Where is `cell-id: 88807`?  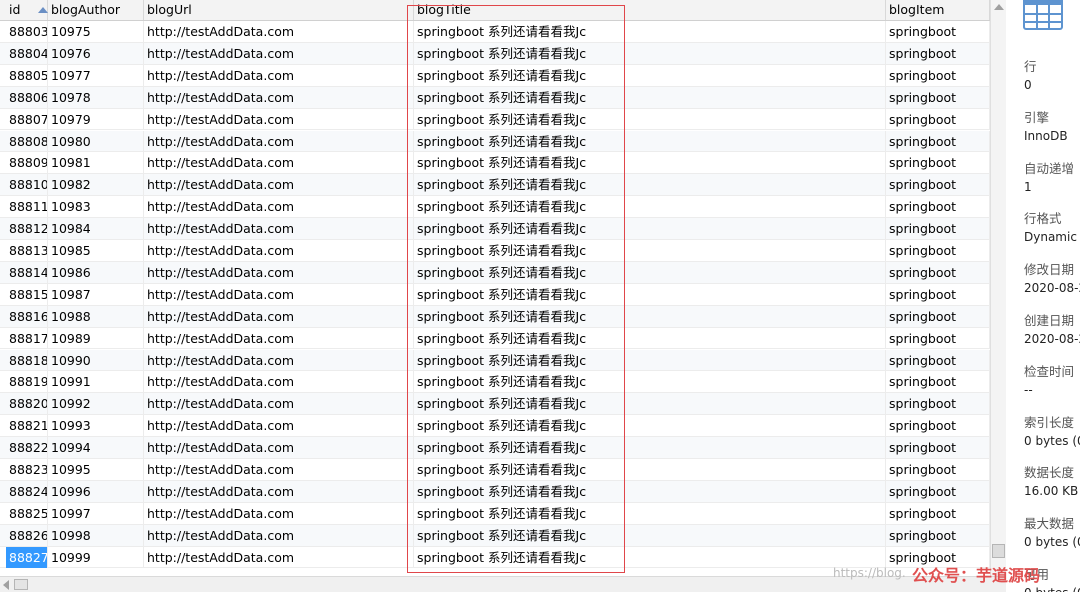
cell-id: 88807 is located at coordinates (27, 119).